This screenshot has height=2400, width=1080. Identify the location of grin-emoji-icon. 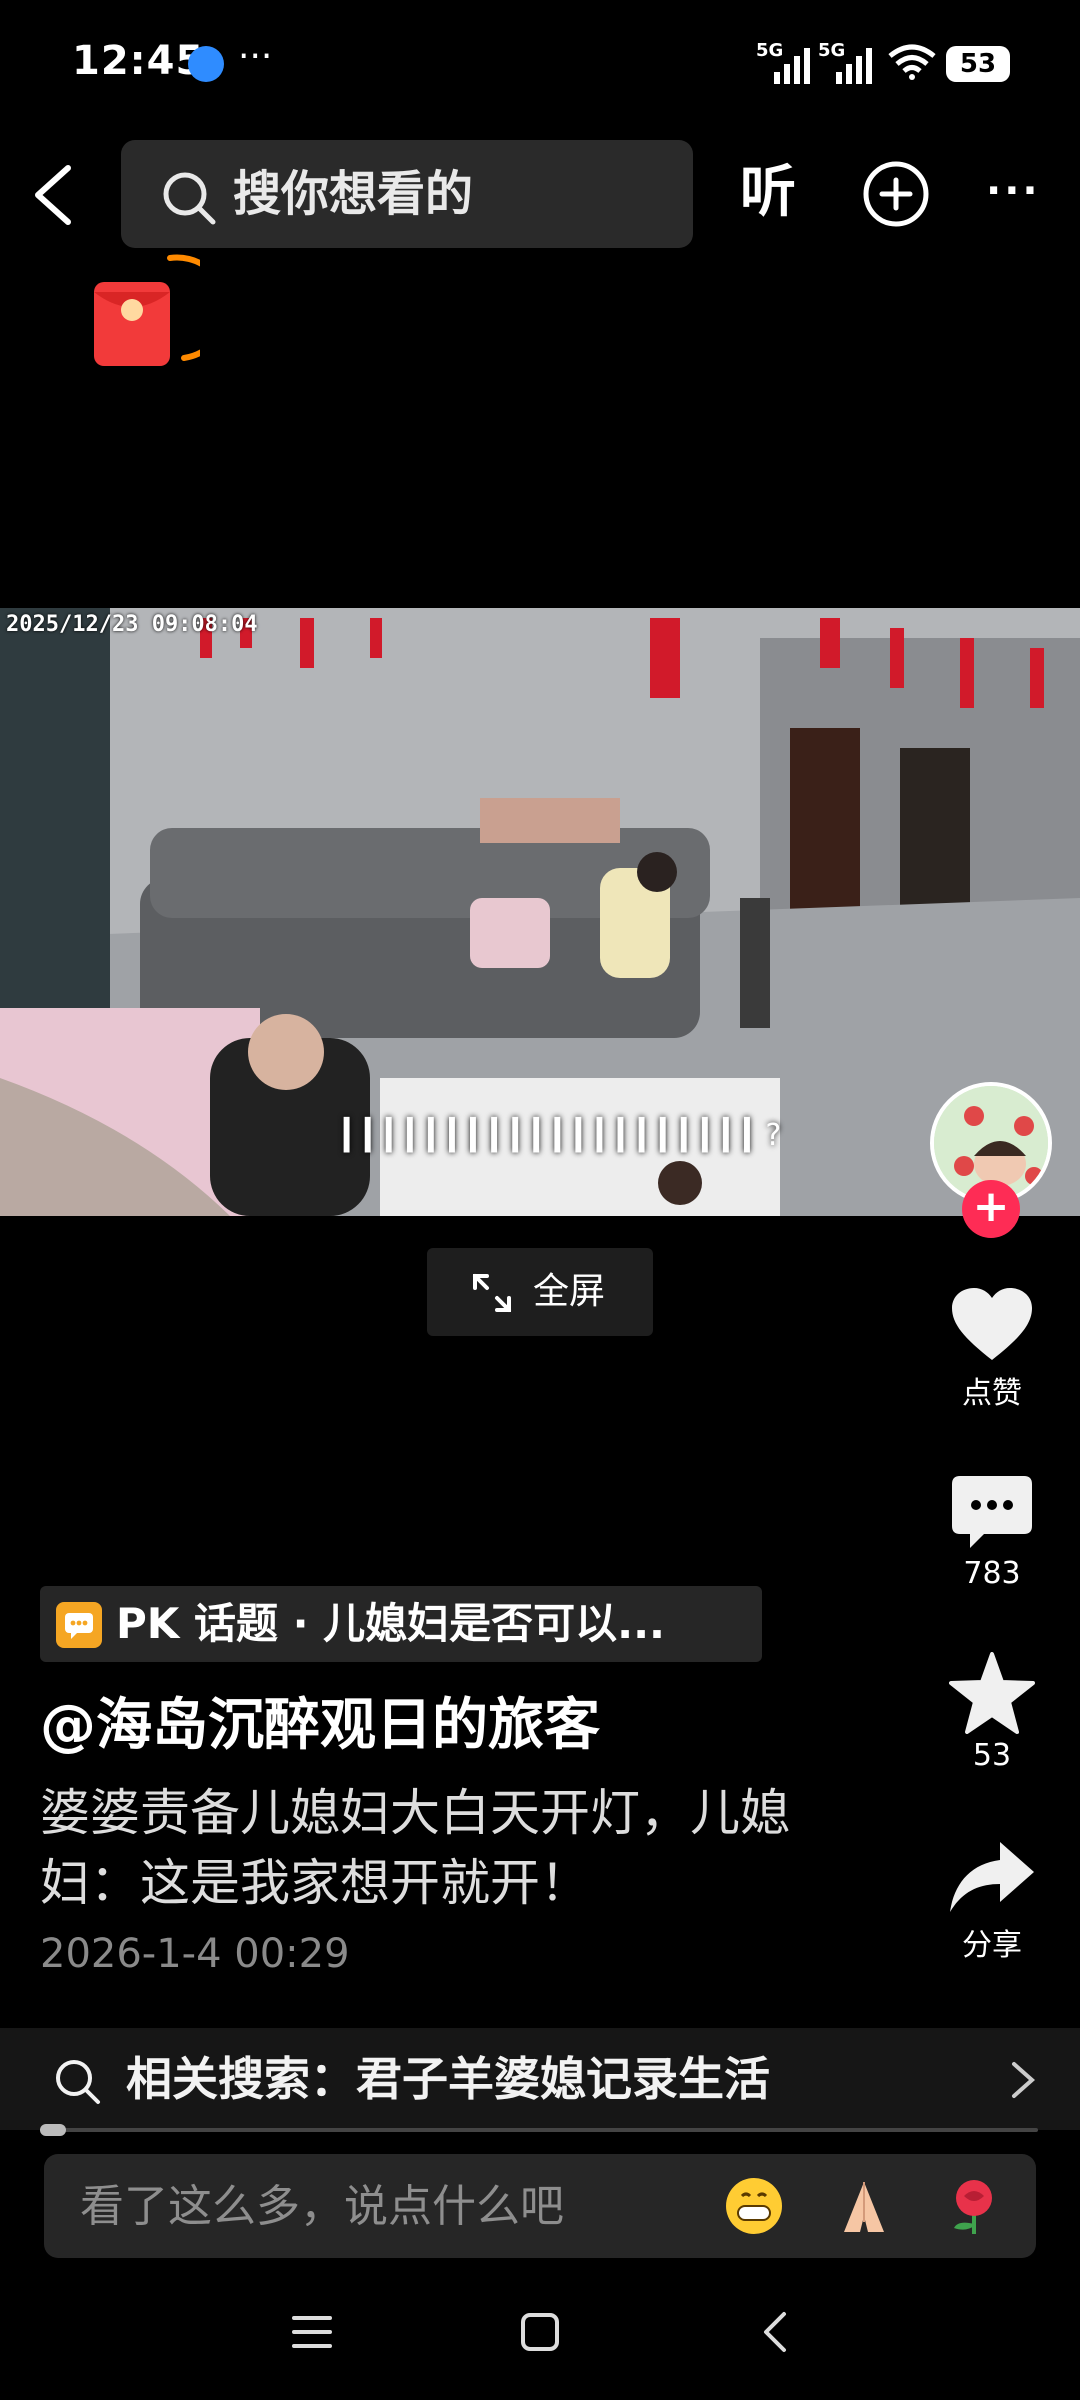
(754, 2206).